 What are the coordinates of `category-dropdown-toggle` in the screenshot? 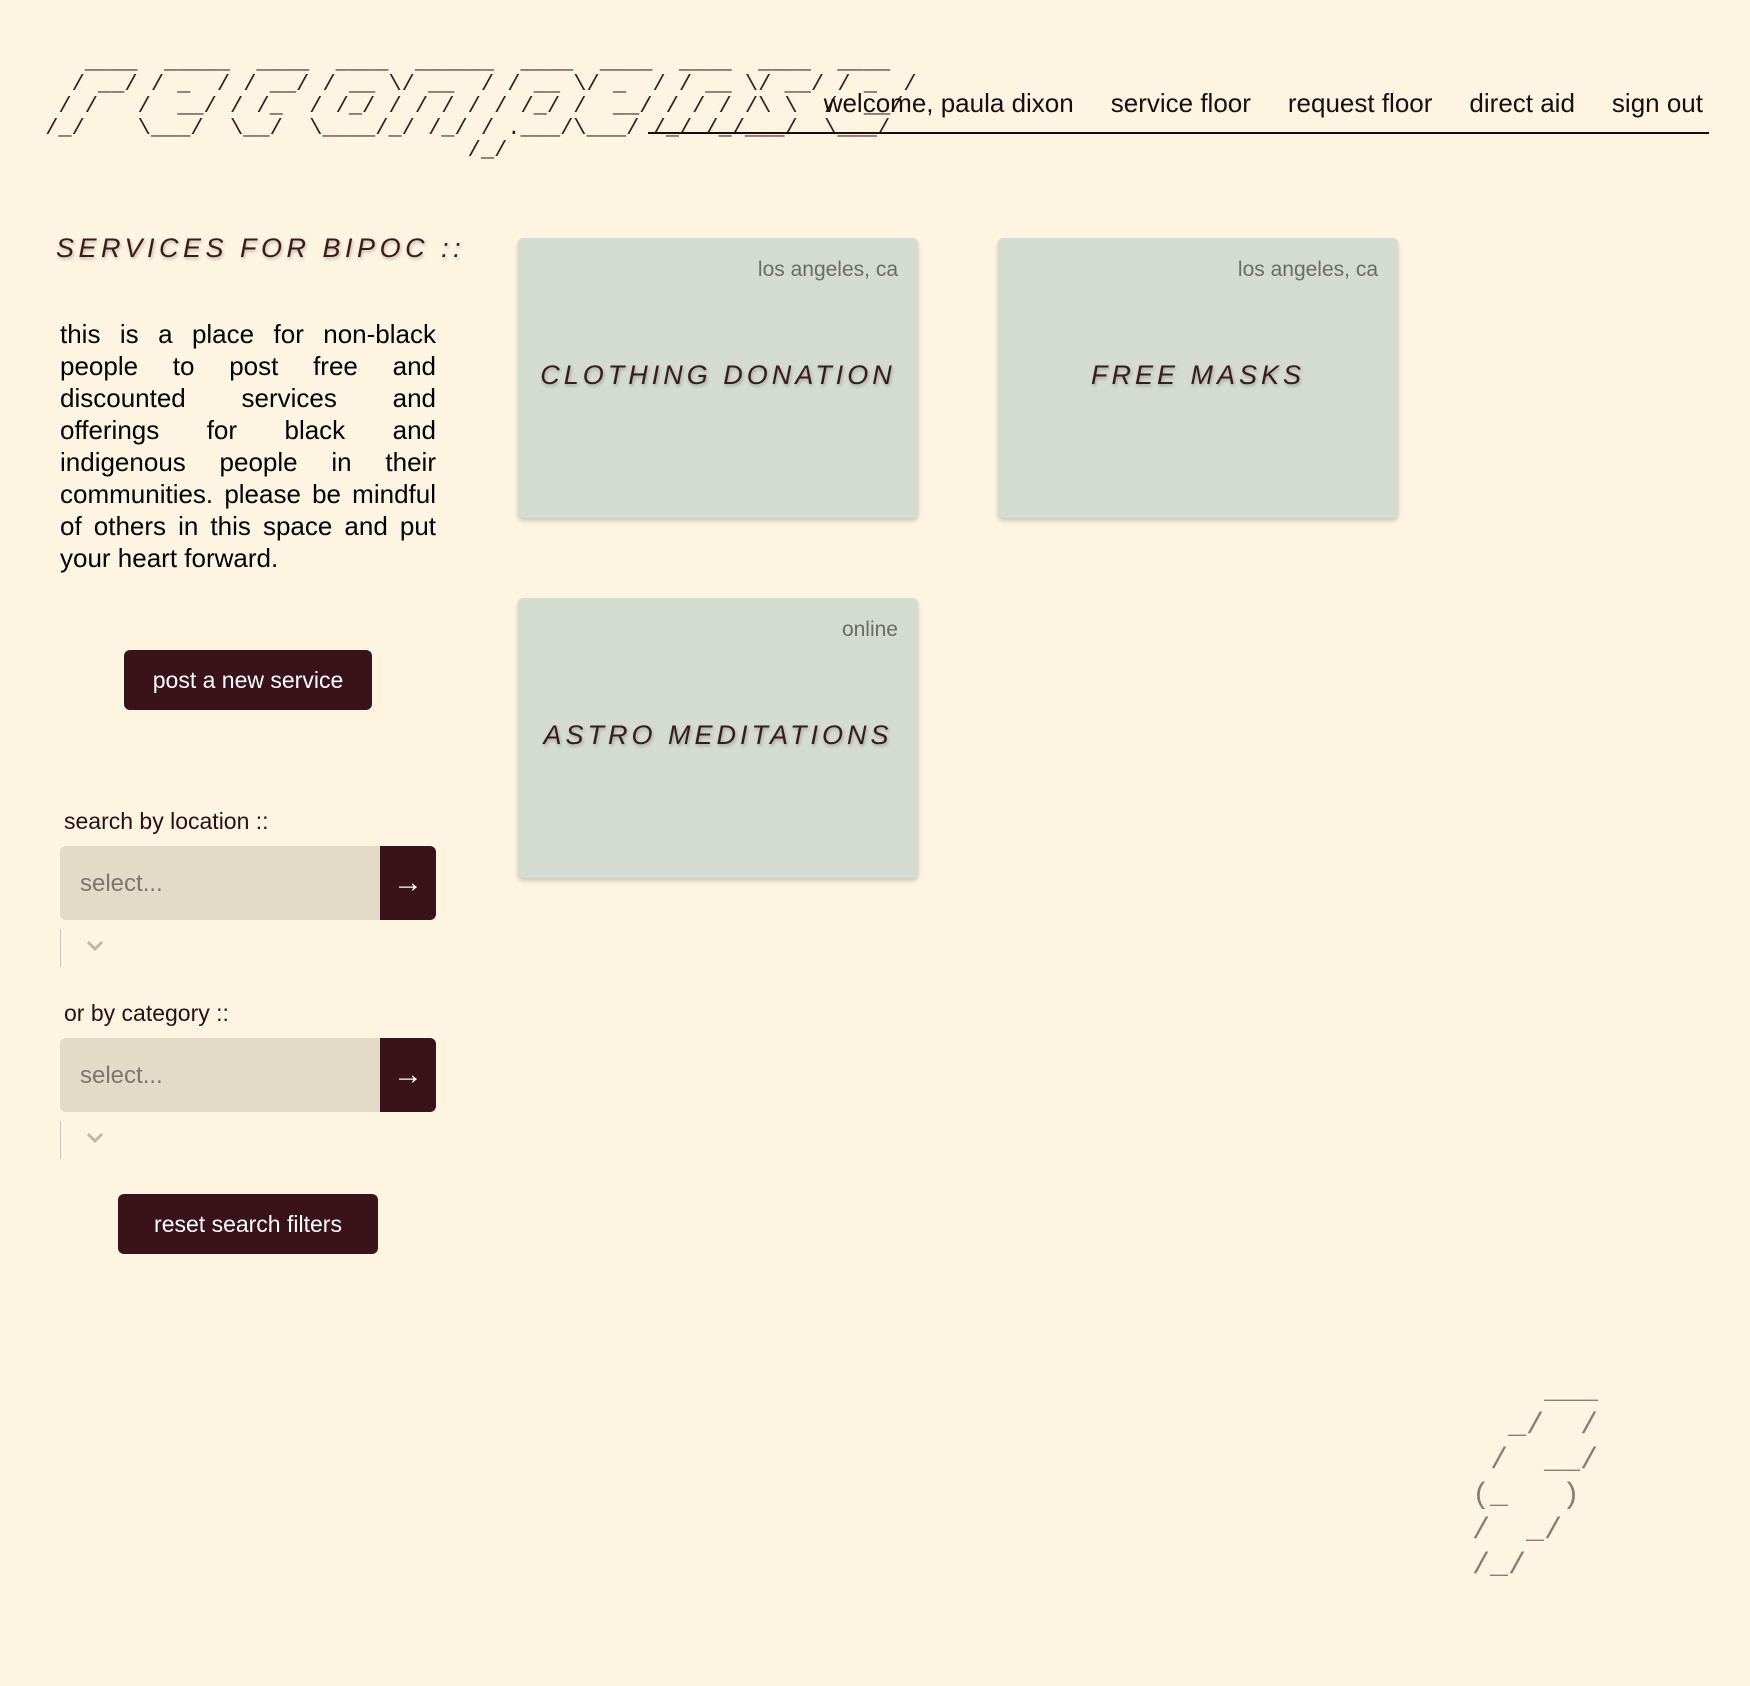 It's located at (100, 1140).